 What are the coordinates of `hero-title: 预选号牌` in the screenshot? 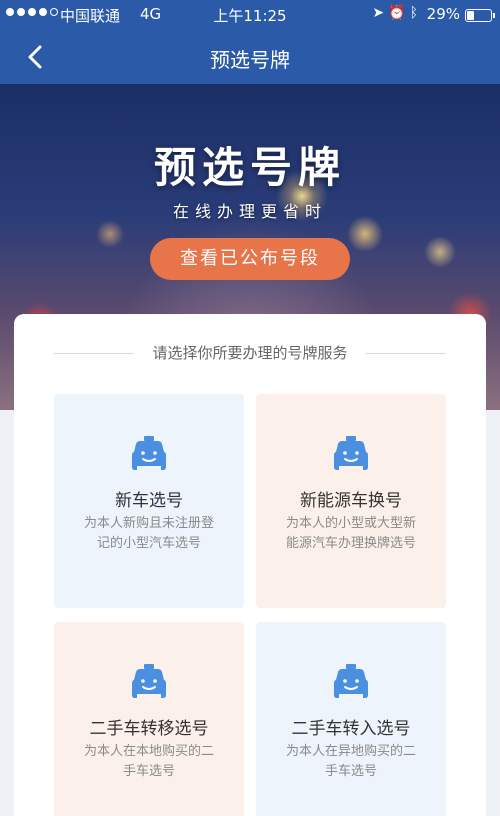 It's located at (249, 167).